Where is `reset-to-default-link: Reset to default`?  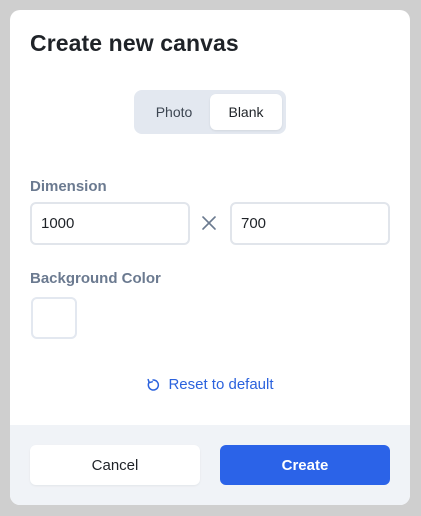
reset-to-default-link: Reset to default is located at coordinates (210, 384).